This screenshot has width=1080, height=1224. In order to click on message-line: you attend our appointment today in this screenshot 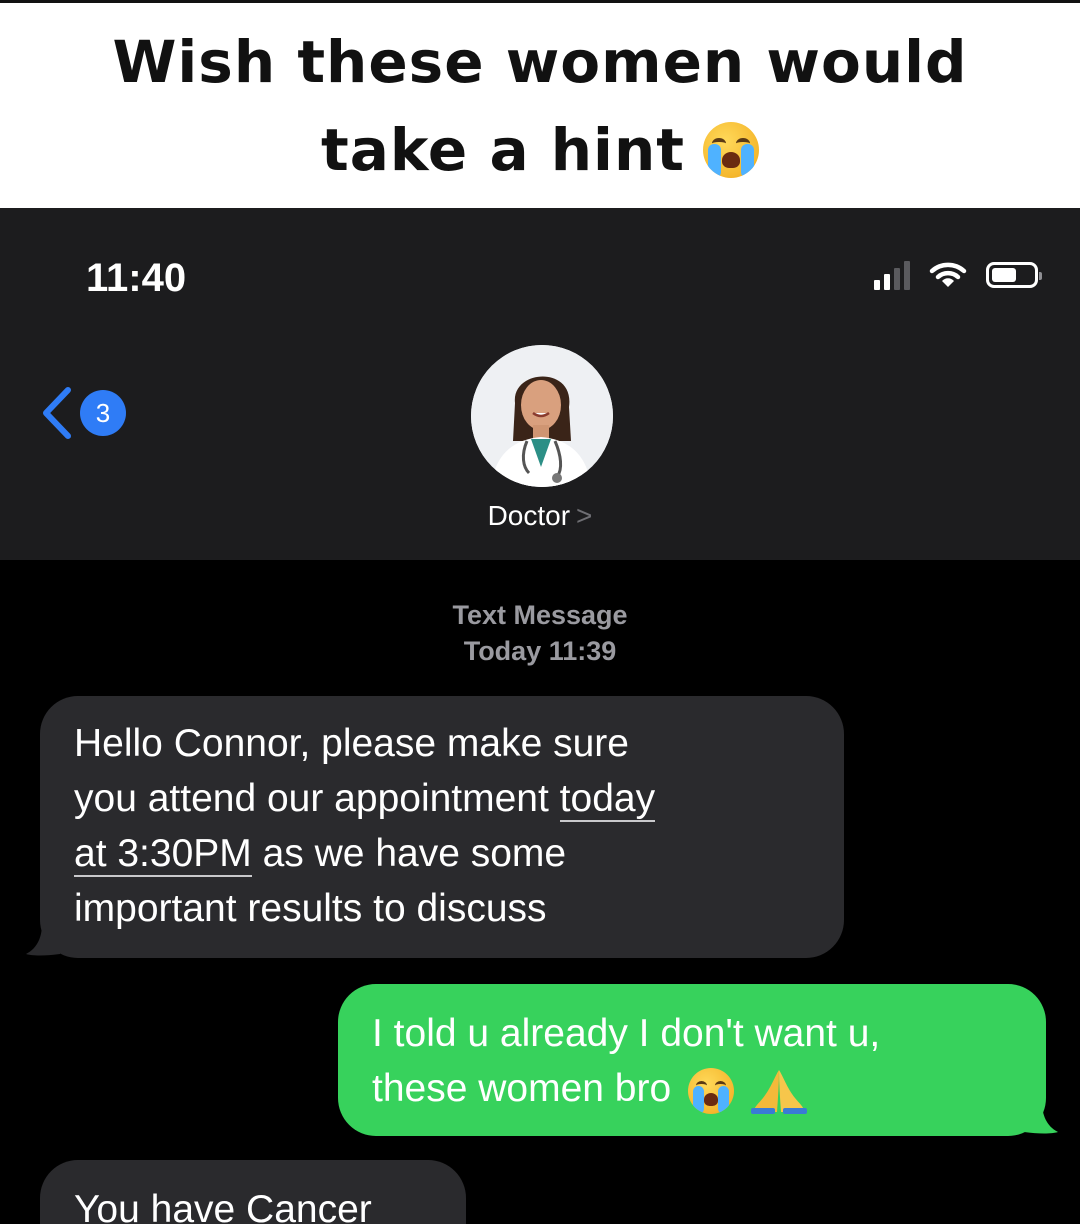, I will do `click(442, 798)`.